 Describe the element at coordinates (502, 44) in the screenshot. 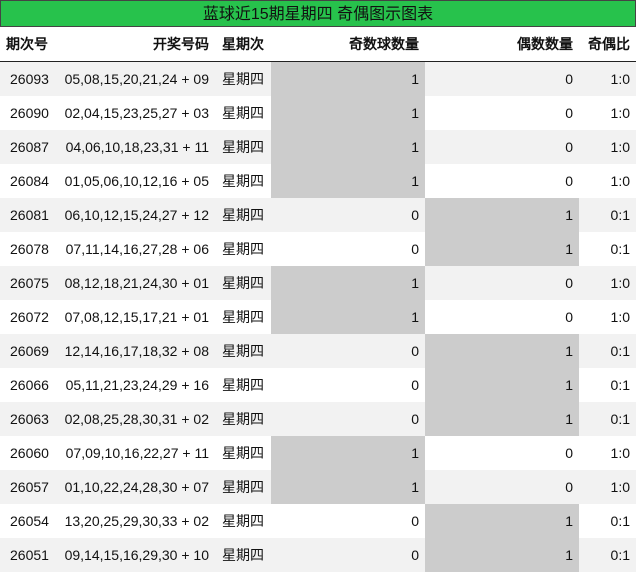

I see `header-even-count: 偶数数量` at that location.